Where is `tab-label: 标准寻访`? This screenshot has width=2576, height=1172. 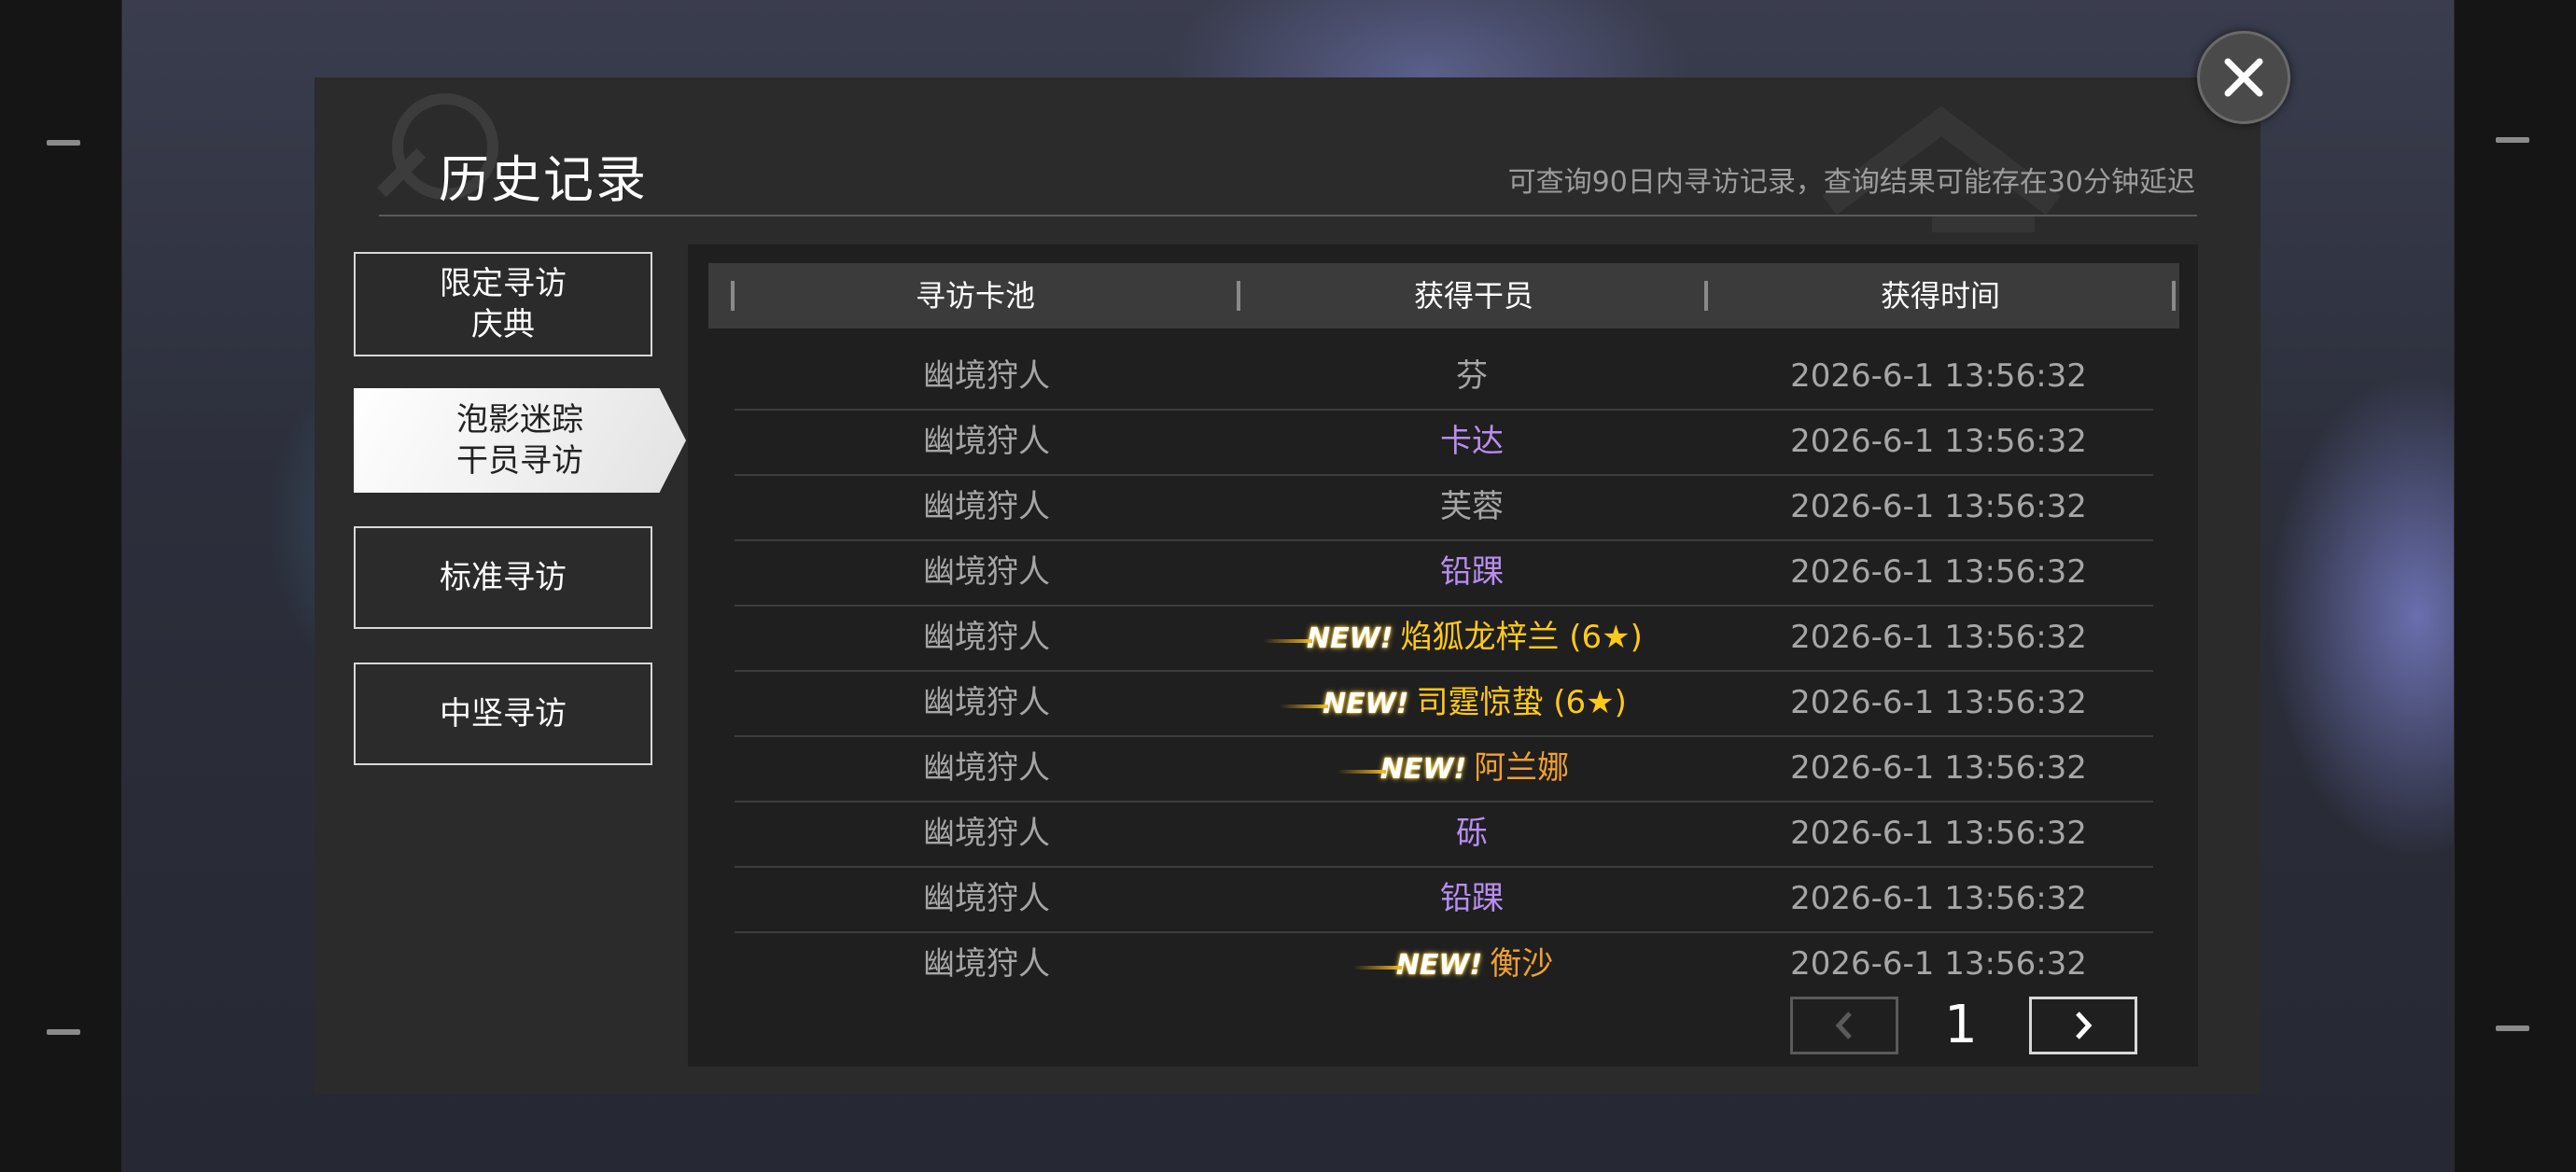 tab-label: 标准寻访 is located at coordinates (503, 577).